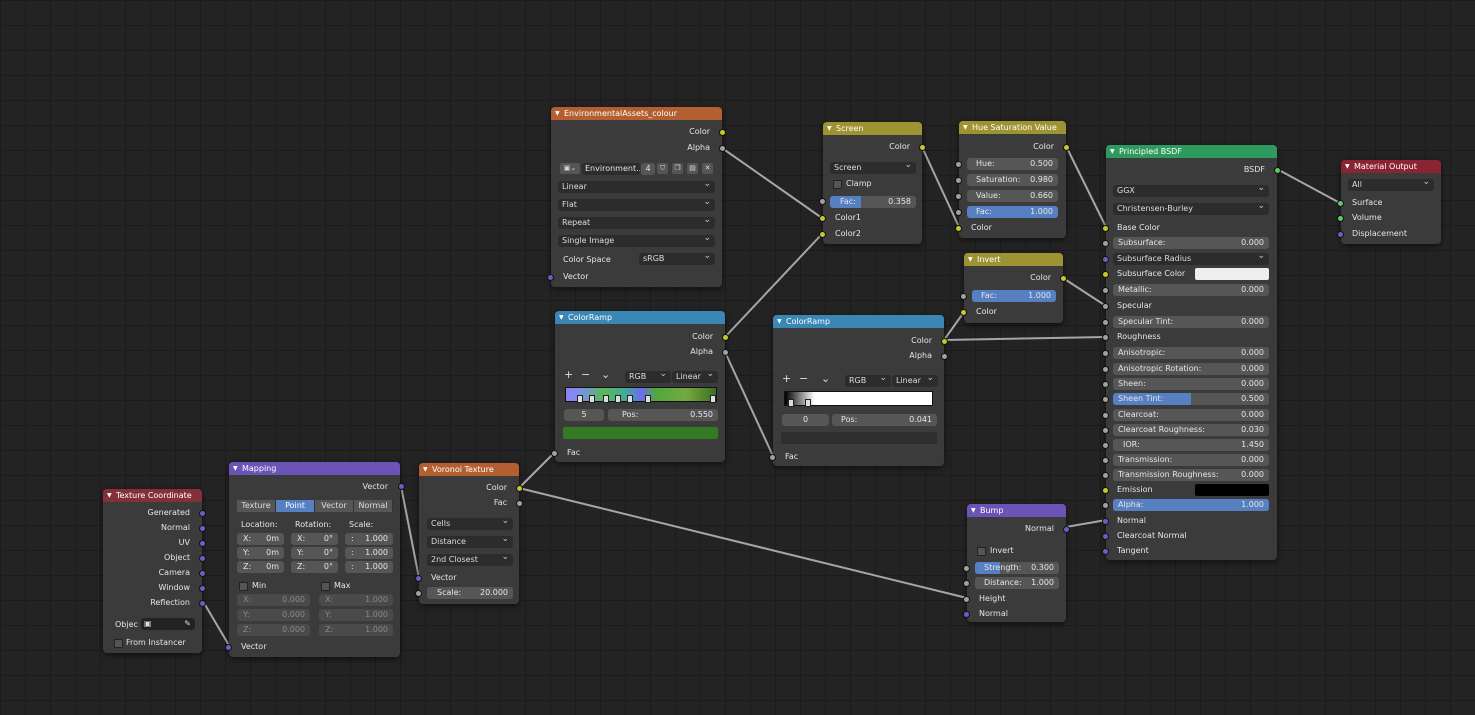  I want to click on subsurface-method-dropdown: Christensen-Burley, so click(1191, 209).